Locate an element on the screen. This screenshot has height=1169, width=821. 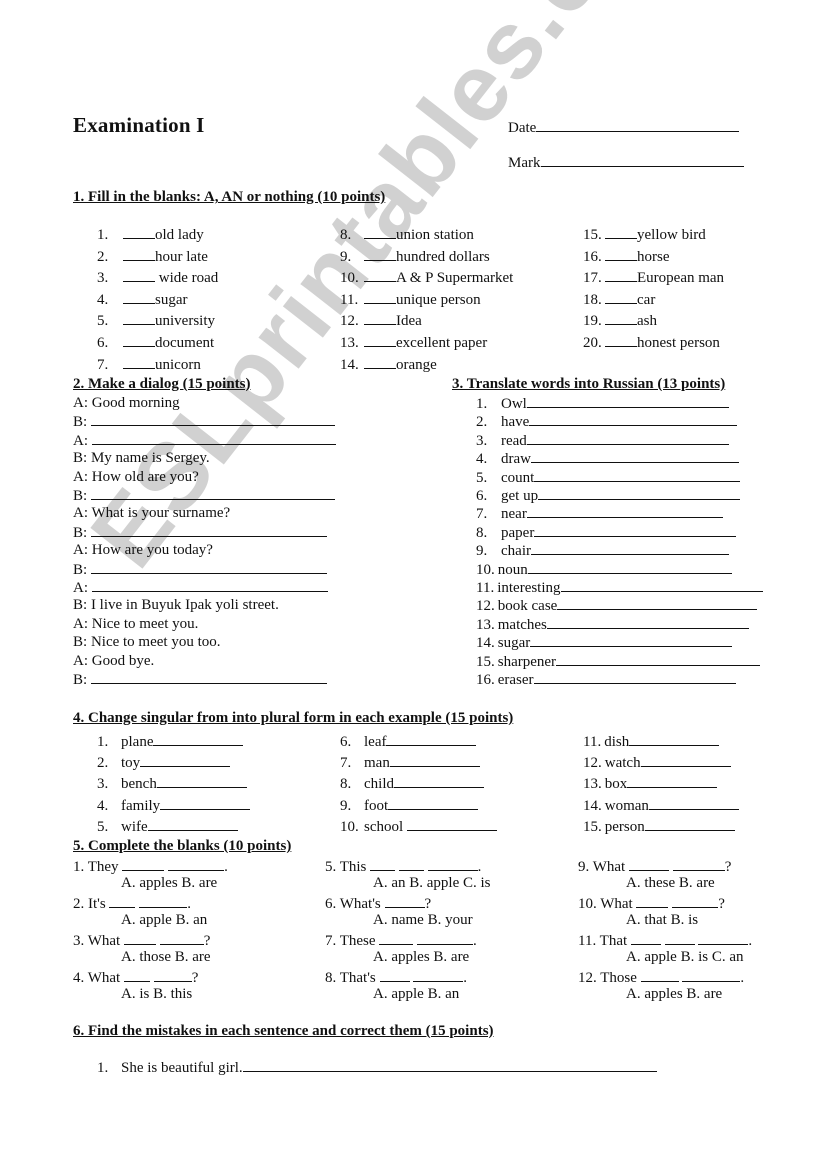
dialog-line: B: is located at coordinates (200, 569).